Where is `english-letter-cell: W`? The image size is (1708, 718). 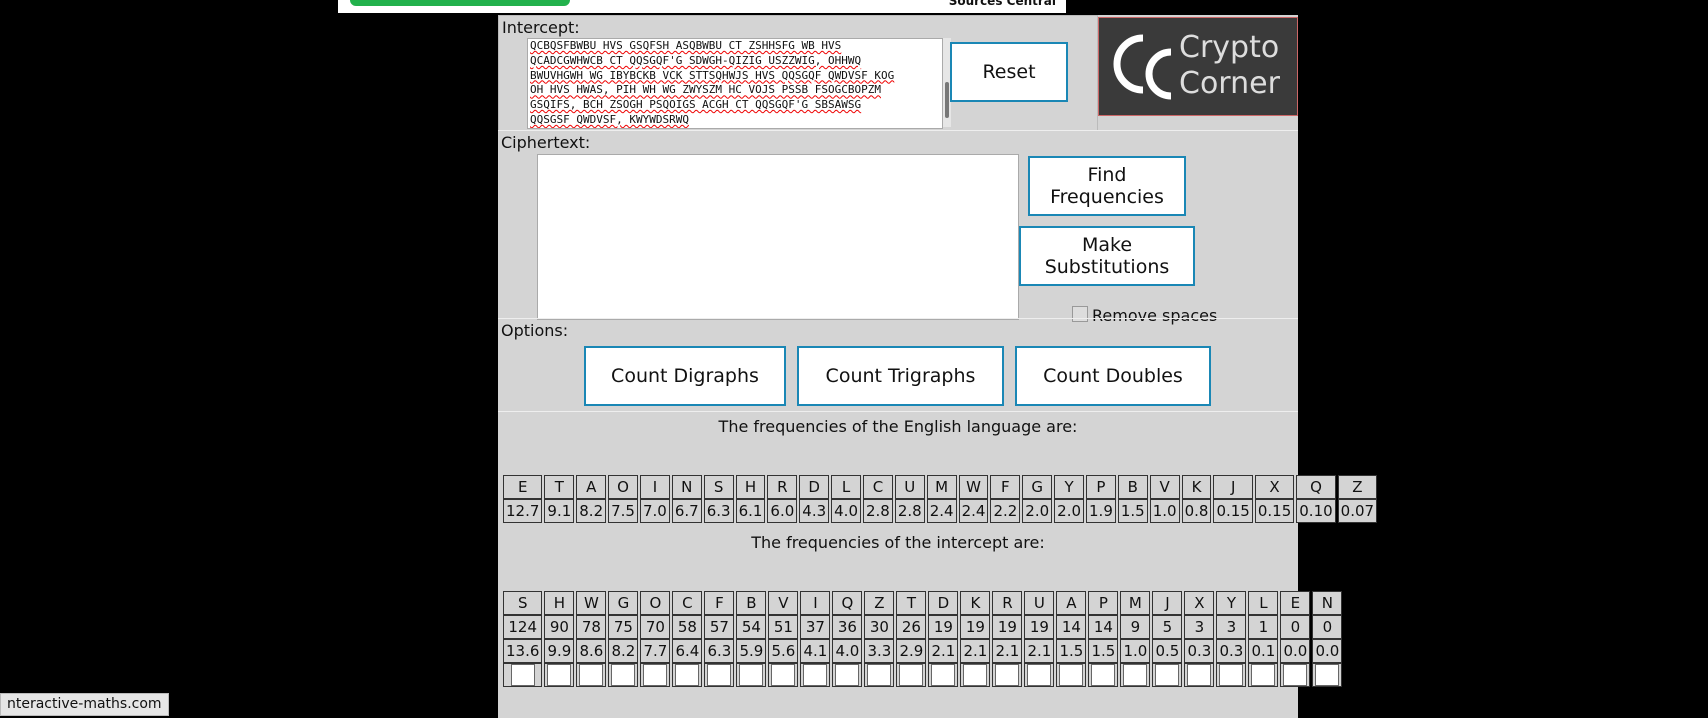
english-letter-cell: W is located at coordinates (973, 487).